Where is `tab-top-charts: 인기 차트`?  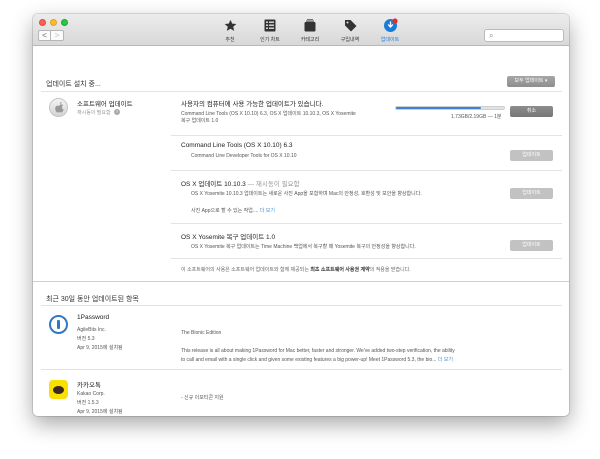
tab-top-charts: 인기 차트 is located at coordinates (270, 30).